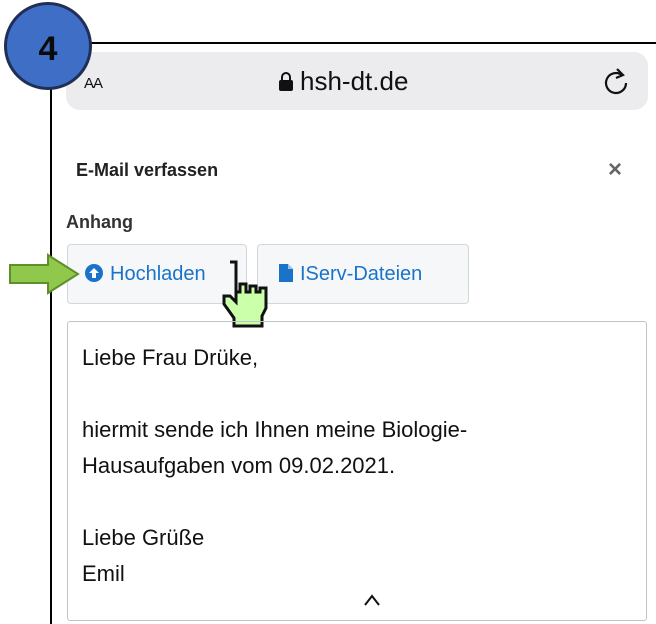 The height and width of the screenshot is (624, 656). I want to click on url-display: hsh-dt.de, so click(343, 81).